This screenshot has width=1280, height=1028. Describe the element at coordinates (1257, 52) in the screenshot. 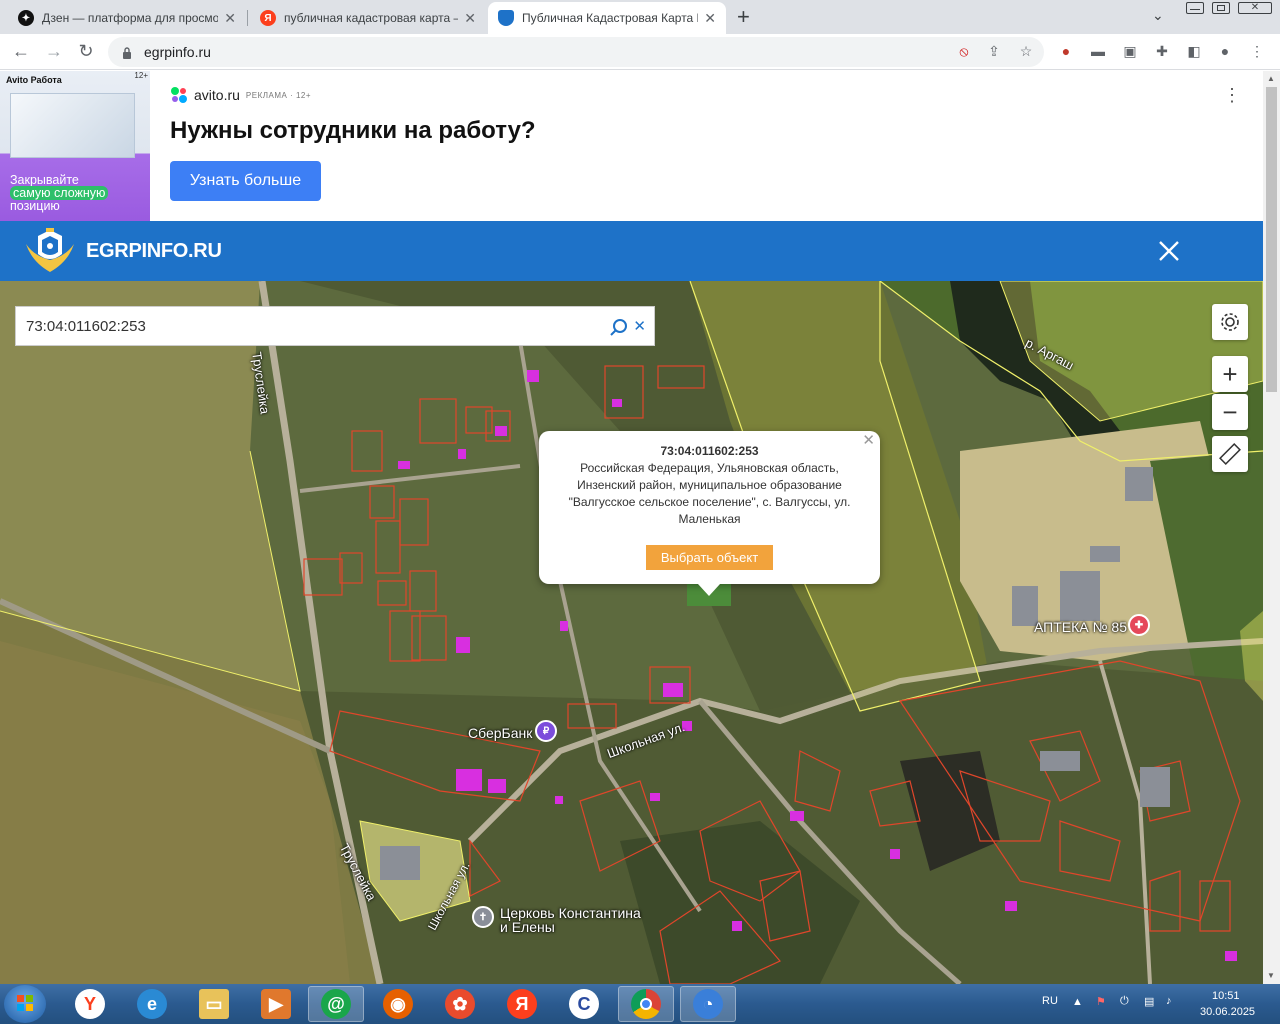

I see `browser-menu-icon: ⋮` at that location.